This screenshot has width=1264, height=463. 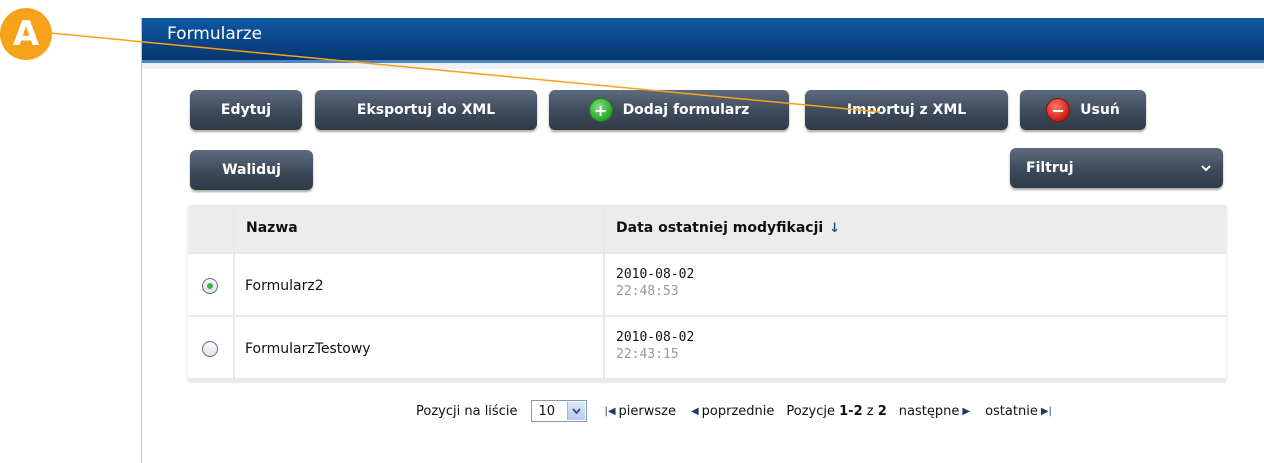 I want to click on per-page-select: 10, so click(x=559, y=411).